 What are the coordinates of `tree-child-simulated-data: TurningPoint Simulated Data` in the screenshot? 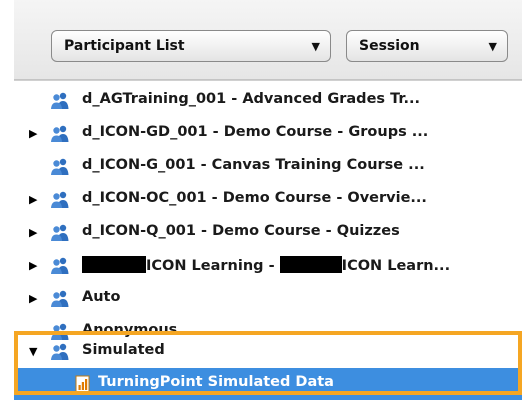 It's located at (268, 384).